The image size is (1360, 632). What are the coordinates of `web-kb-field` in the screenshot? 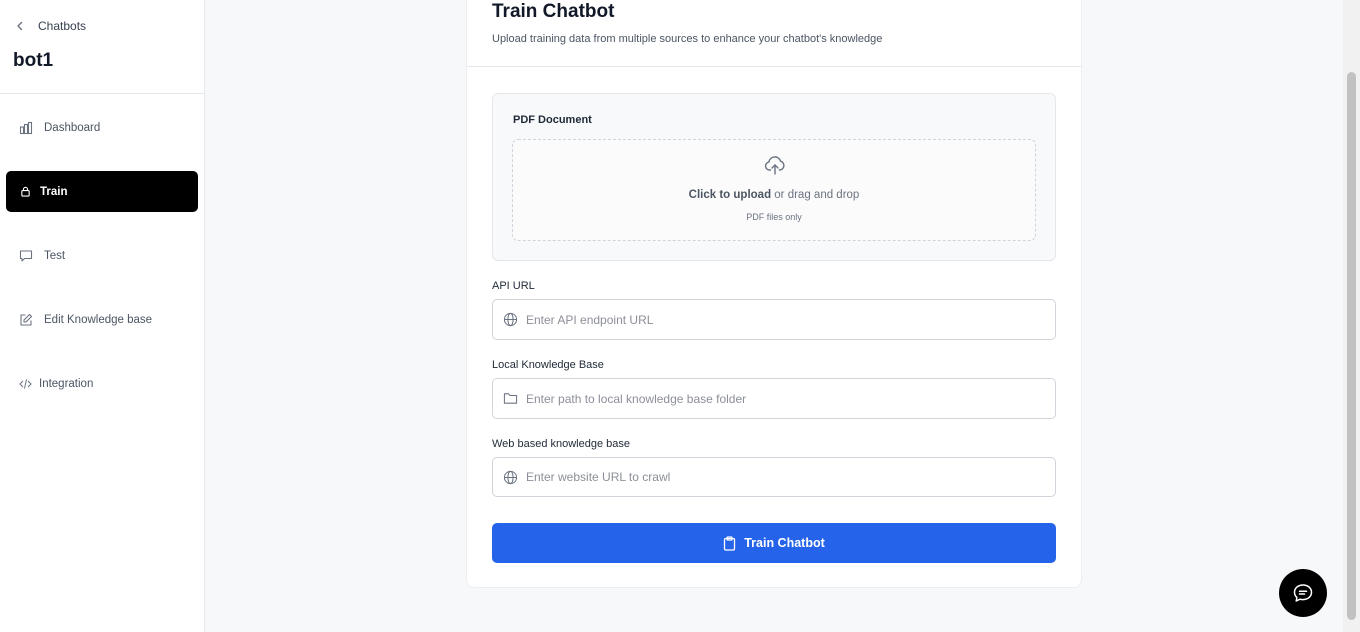 It's located at (774, 477).